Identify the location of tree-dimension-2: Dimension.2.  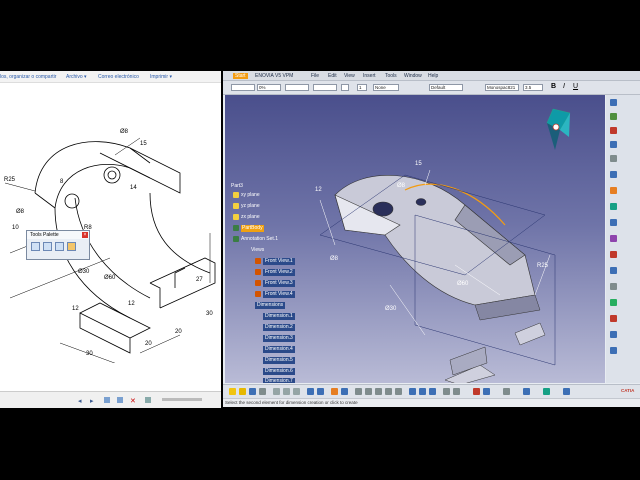
(279, 327).